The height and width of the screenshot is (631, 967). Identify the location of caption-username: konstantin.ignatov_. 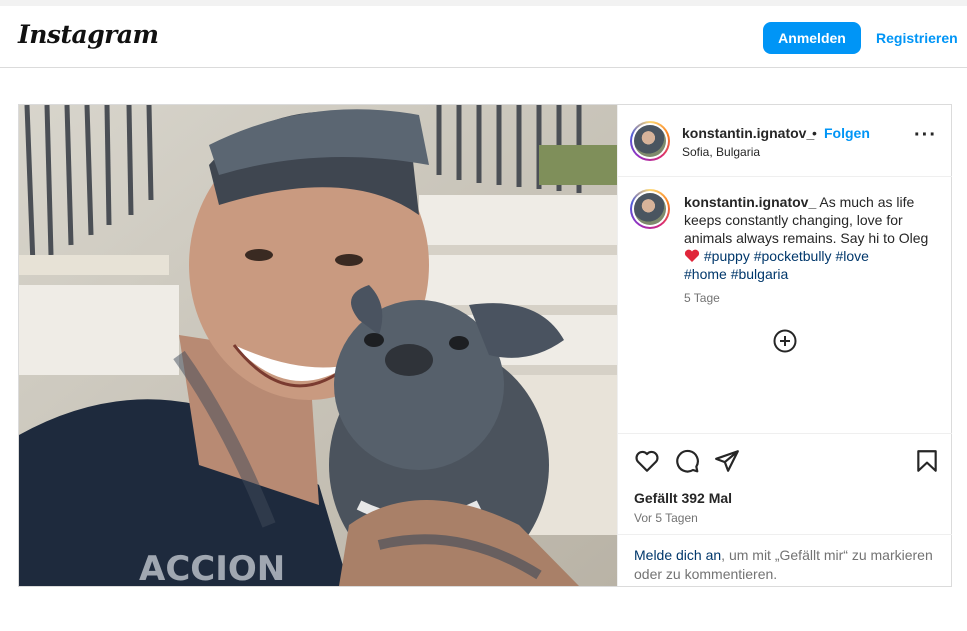
(750, 202).